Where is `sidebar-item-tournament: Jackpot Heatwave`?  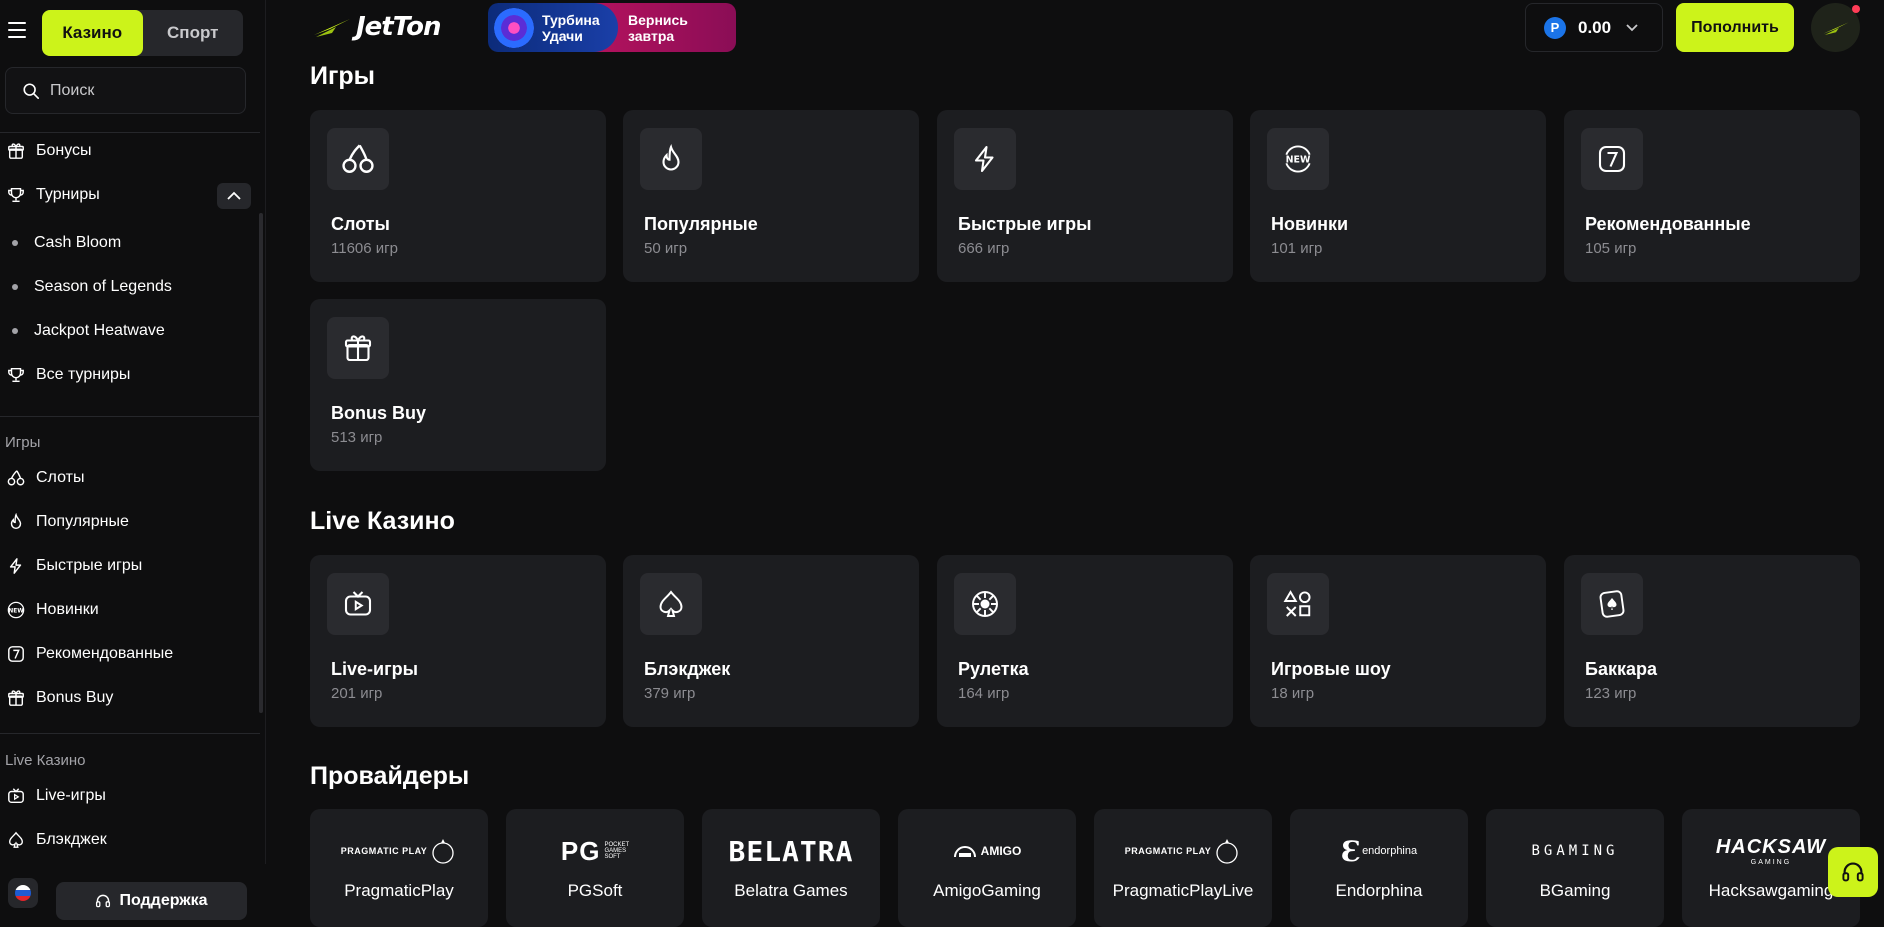
sidebar-item-tournament: Jackpot Heatwave is located at coordinates (88, 331).